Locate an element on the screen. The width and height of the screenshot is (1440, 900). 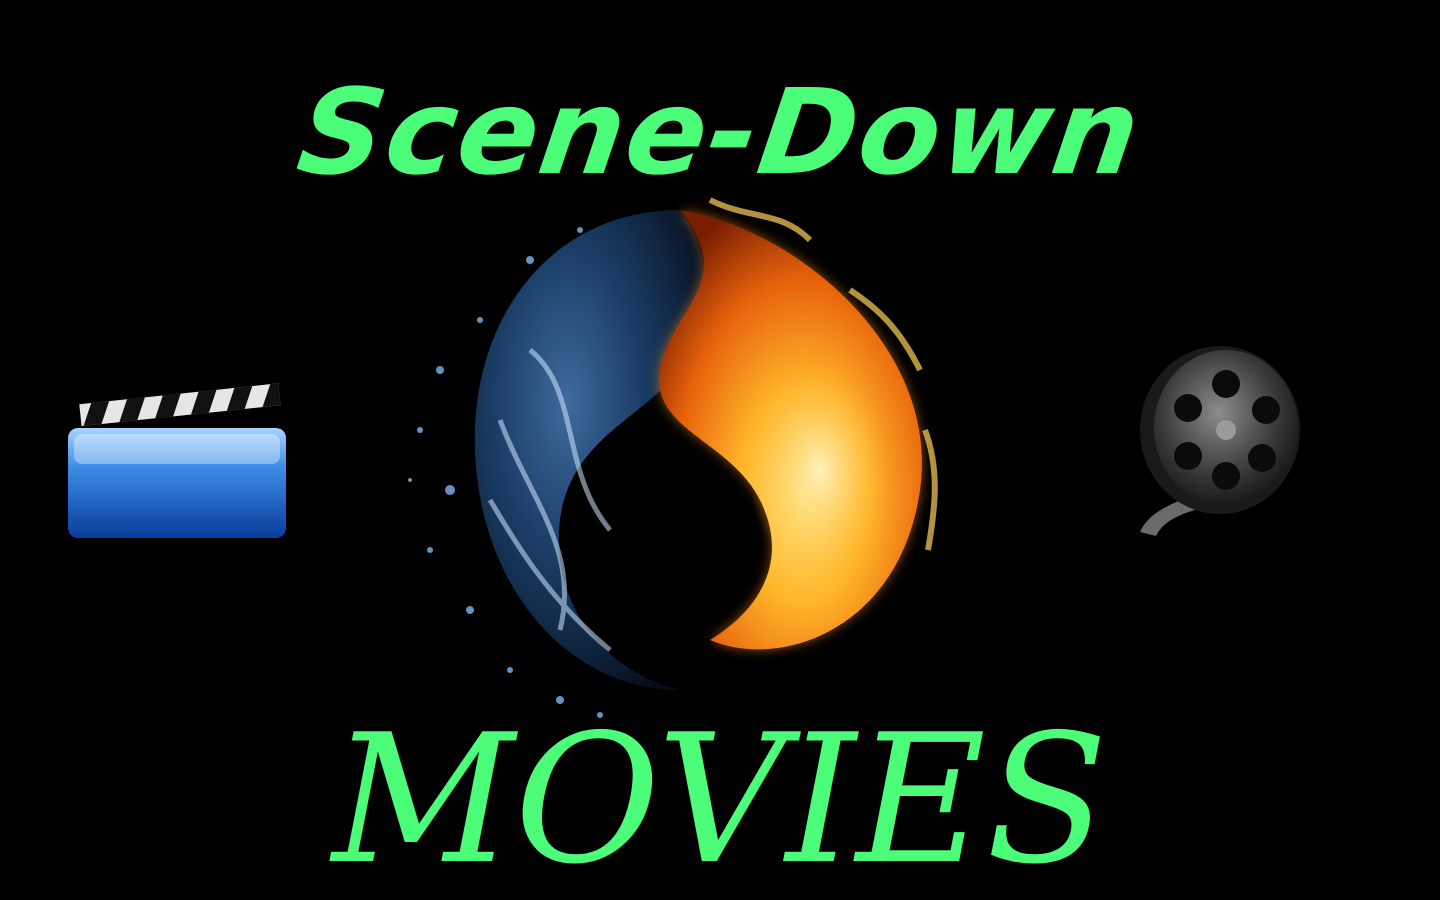
clapperboard-icon is located at coordinates (177, 460).